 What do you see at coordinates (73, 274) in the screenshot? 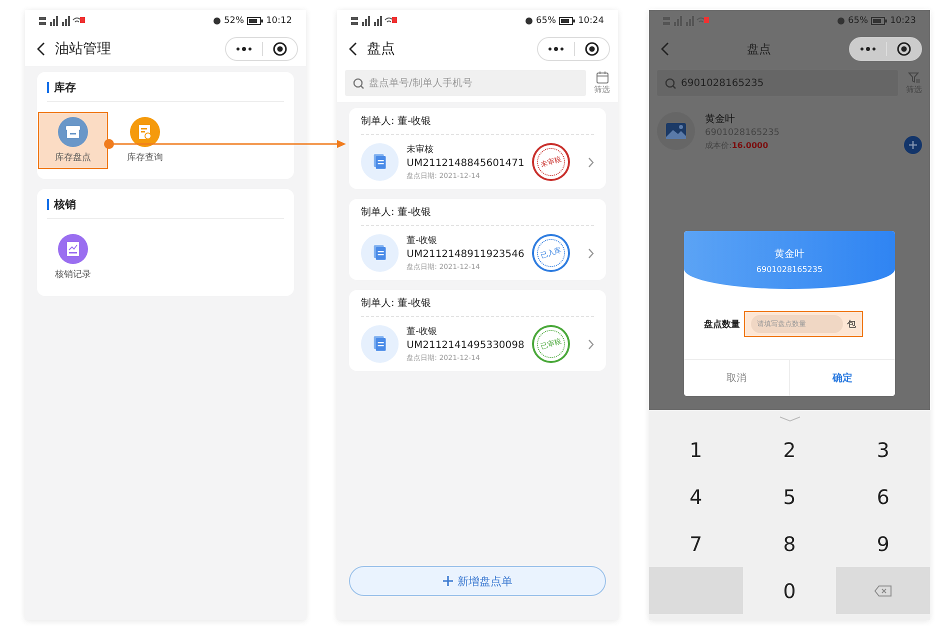
I see `menu-item-label: 核销记录` at bounding box center [73, 274].